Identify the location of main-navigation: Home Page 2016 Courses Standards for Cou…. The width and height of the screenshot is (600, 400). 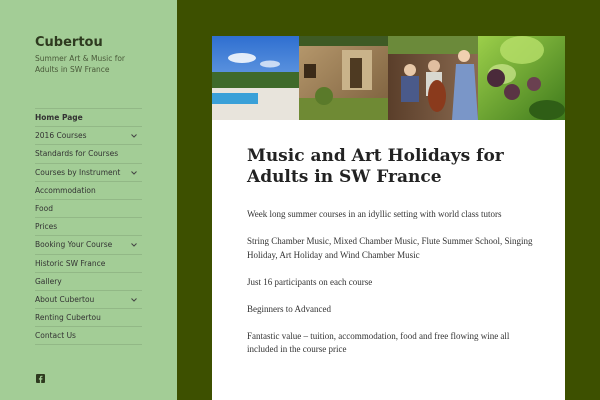
(88, 227).